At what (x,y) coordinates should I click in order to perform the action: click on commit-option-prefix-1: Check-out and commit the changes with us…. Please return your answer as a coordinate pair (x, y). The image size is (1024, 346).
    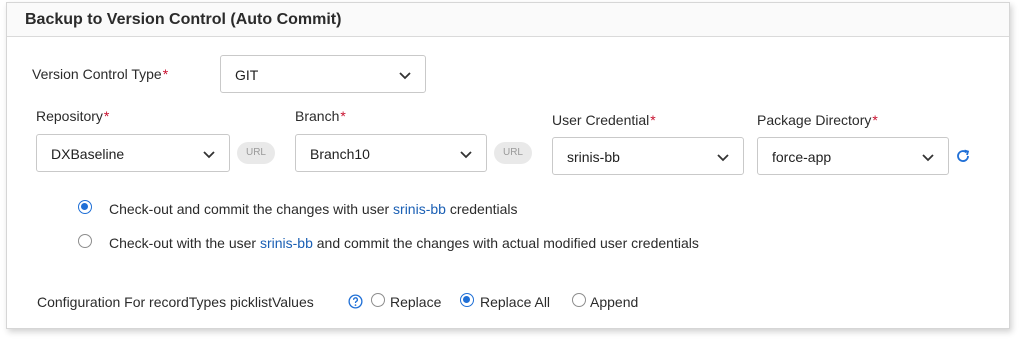
    Looking at the image, I should click on (251, 209).